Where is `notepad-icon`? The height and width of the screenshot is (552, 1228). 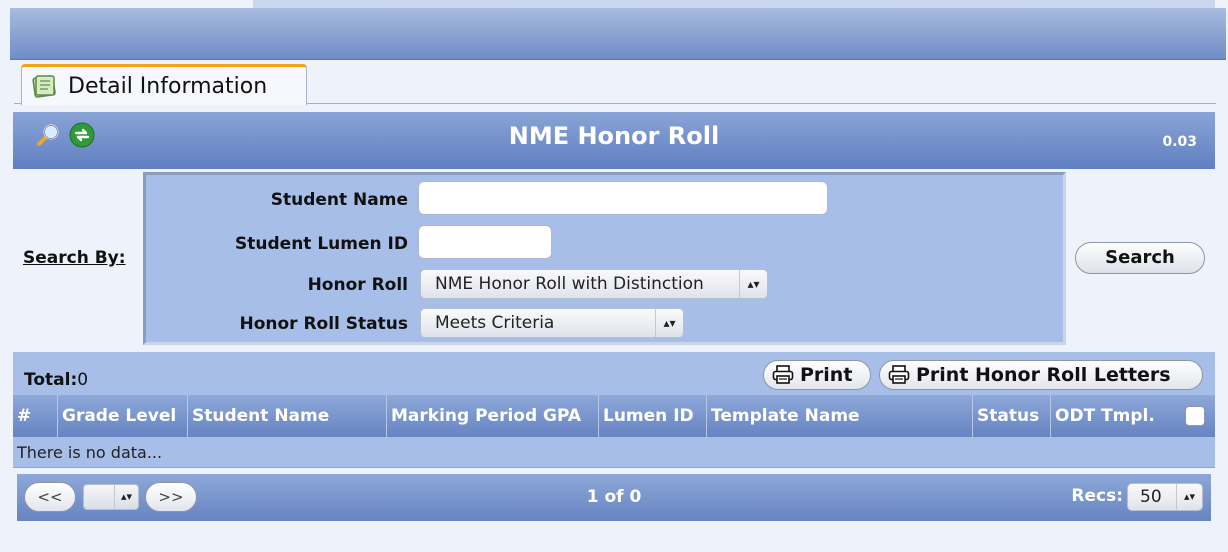 notepad-icon is located at coordinates (44, 86).